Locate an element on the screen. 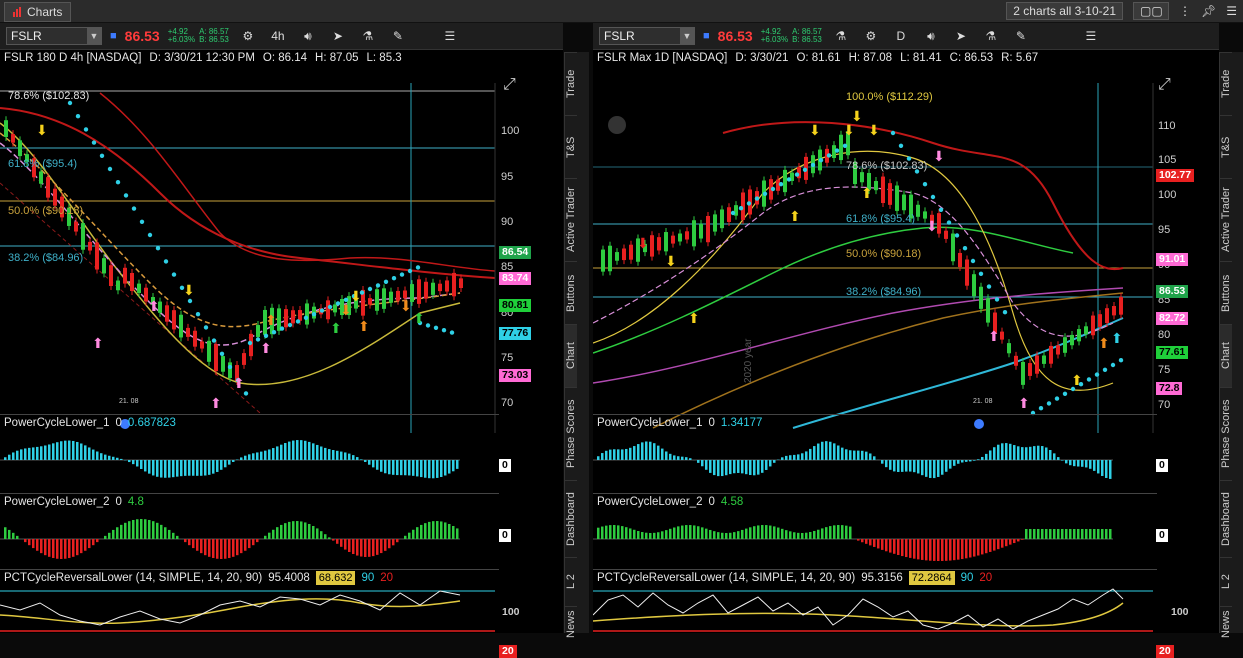 The width and height of the screenshot is (1243, 658). menu-icon: ☰ is located at coordinates (1231, 11).